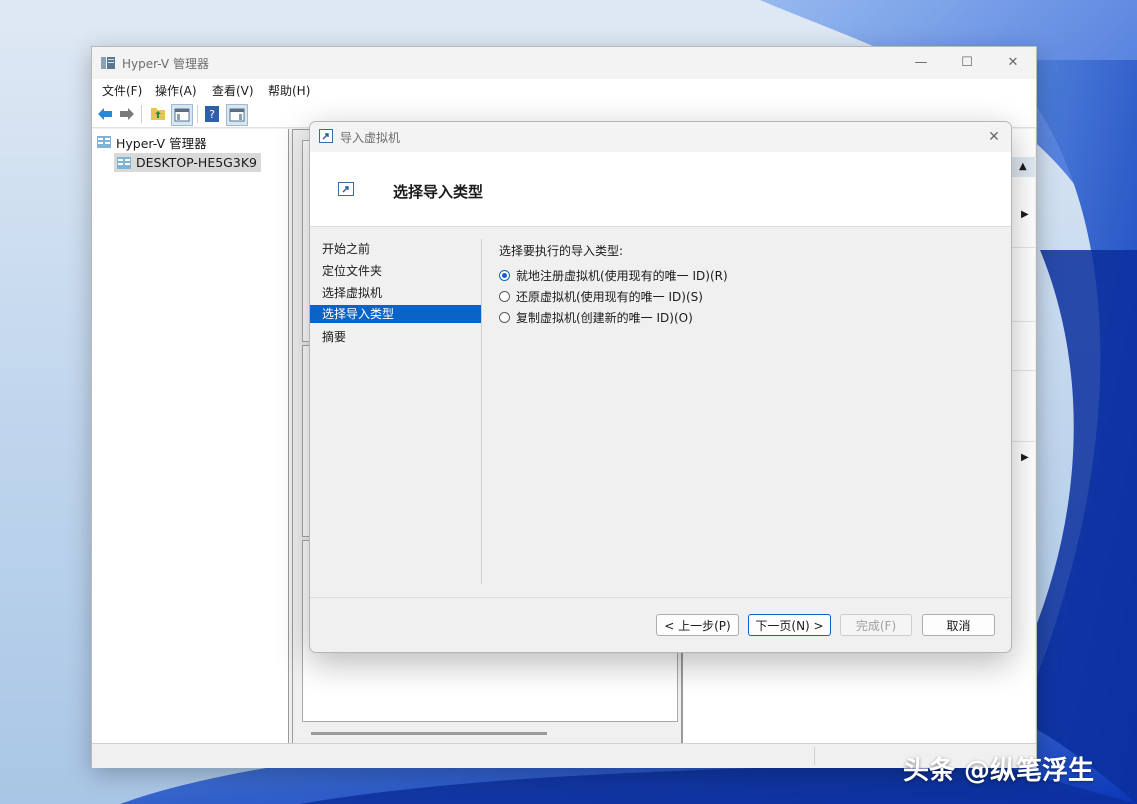  What do you see at coordinates (108, 63) in the screenshot?
I see `hyperv-app-icon` at bounding box center [108, 63].